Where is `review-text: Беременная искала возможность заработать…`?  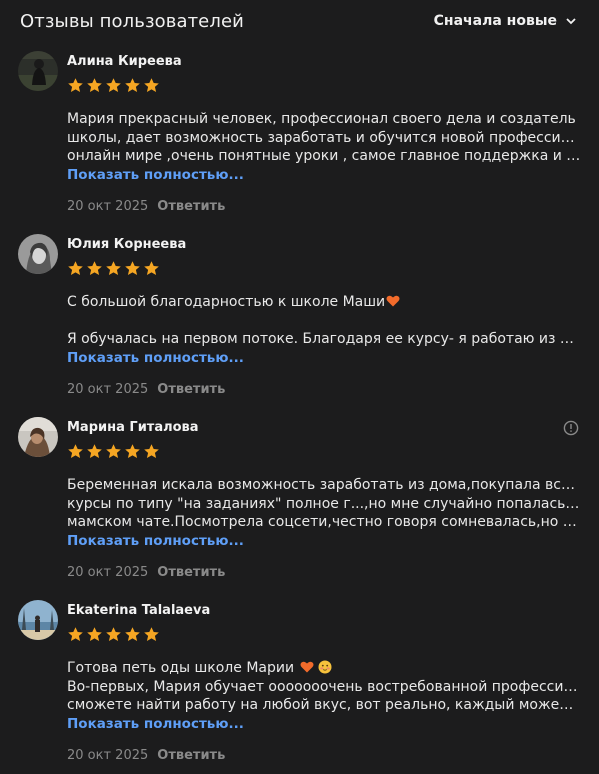
review-text: Беременная искала возможность заработать… is located at coordinates (324, 504).